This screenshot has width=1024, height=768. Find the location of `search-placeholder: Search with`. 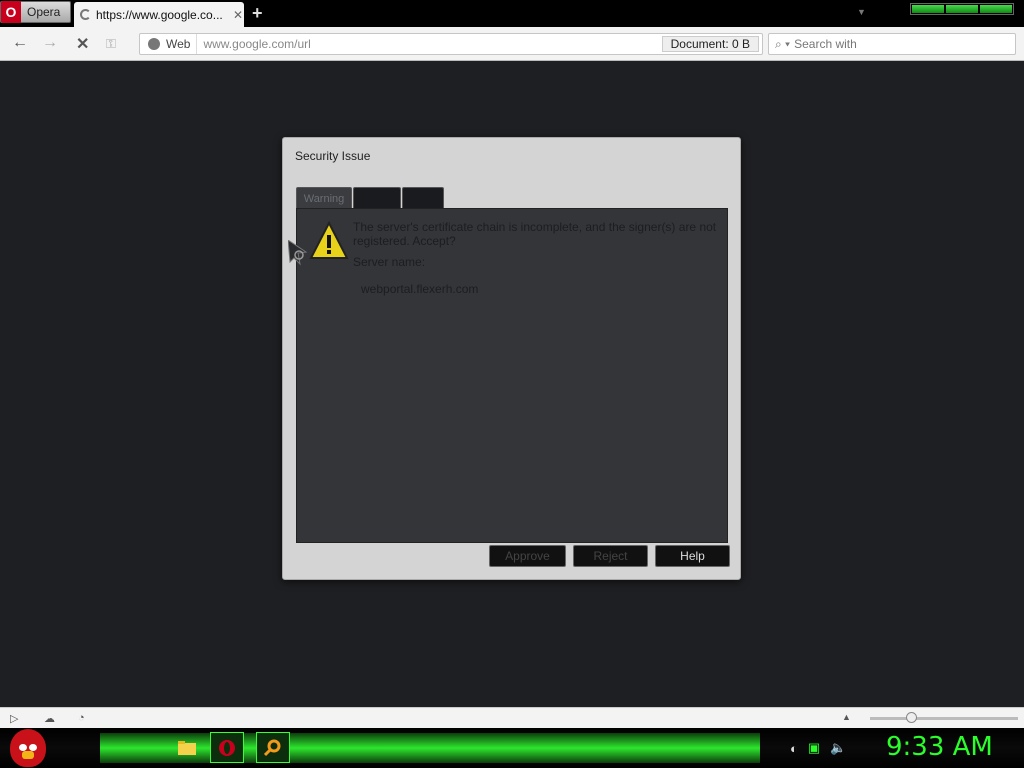

search-placeholder: Search with is located at coordinates (825, 44).